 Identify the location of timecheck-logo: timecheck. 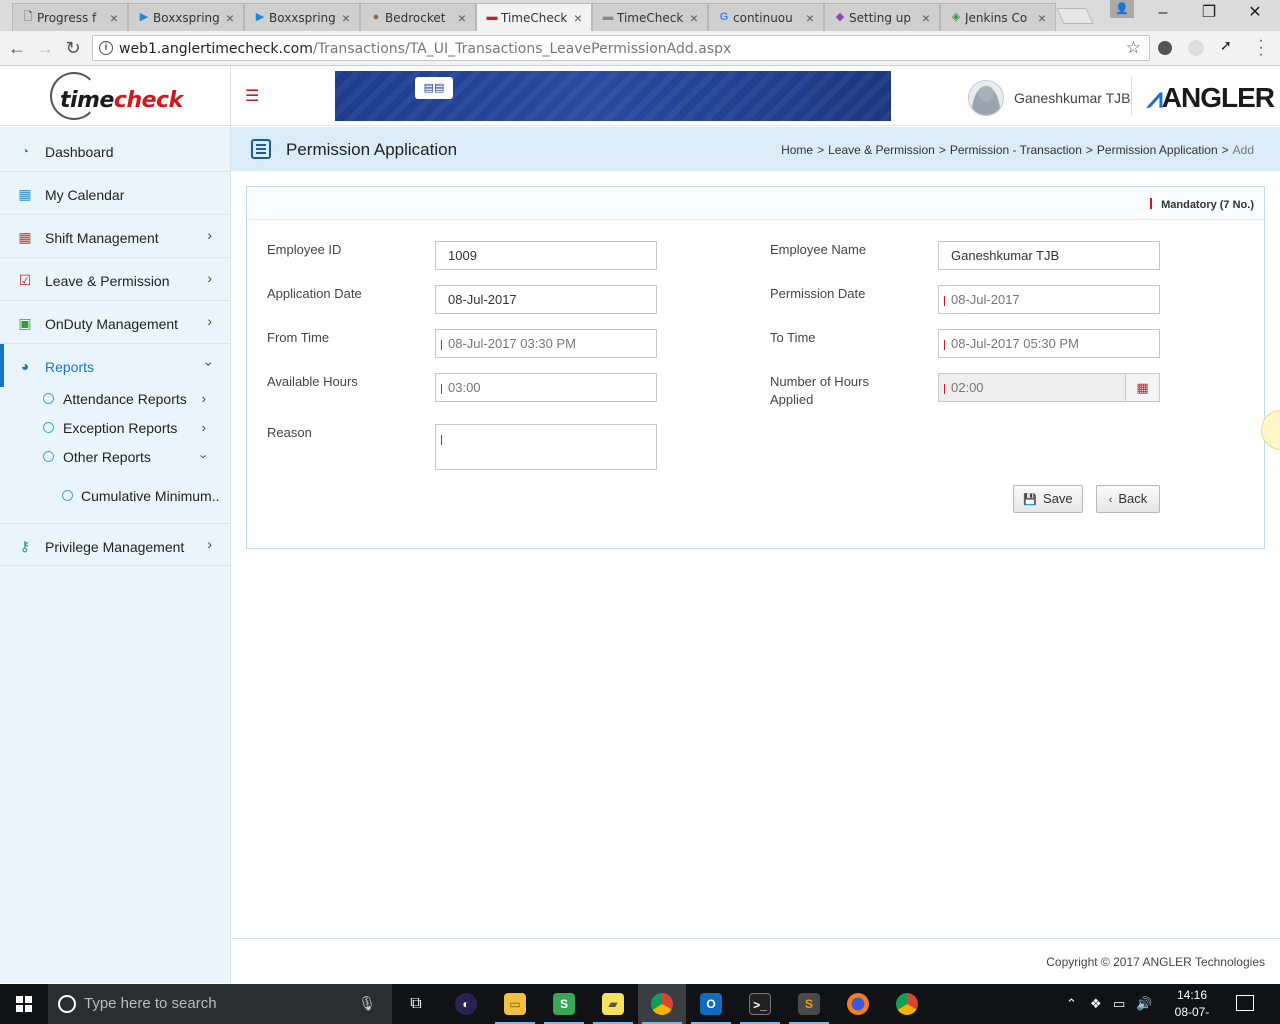
(115, 96).